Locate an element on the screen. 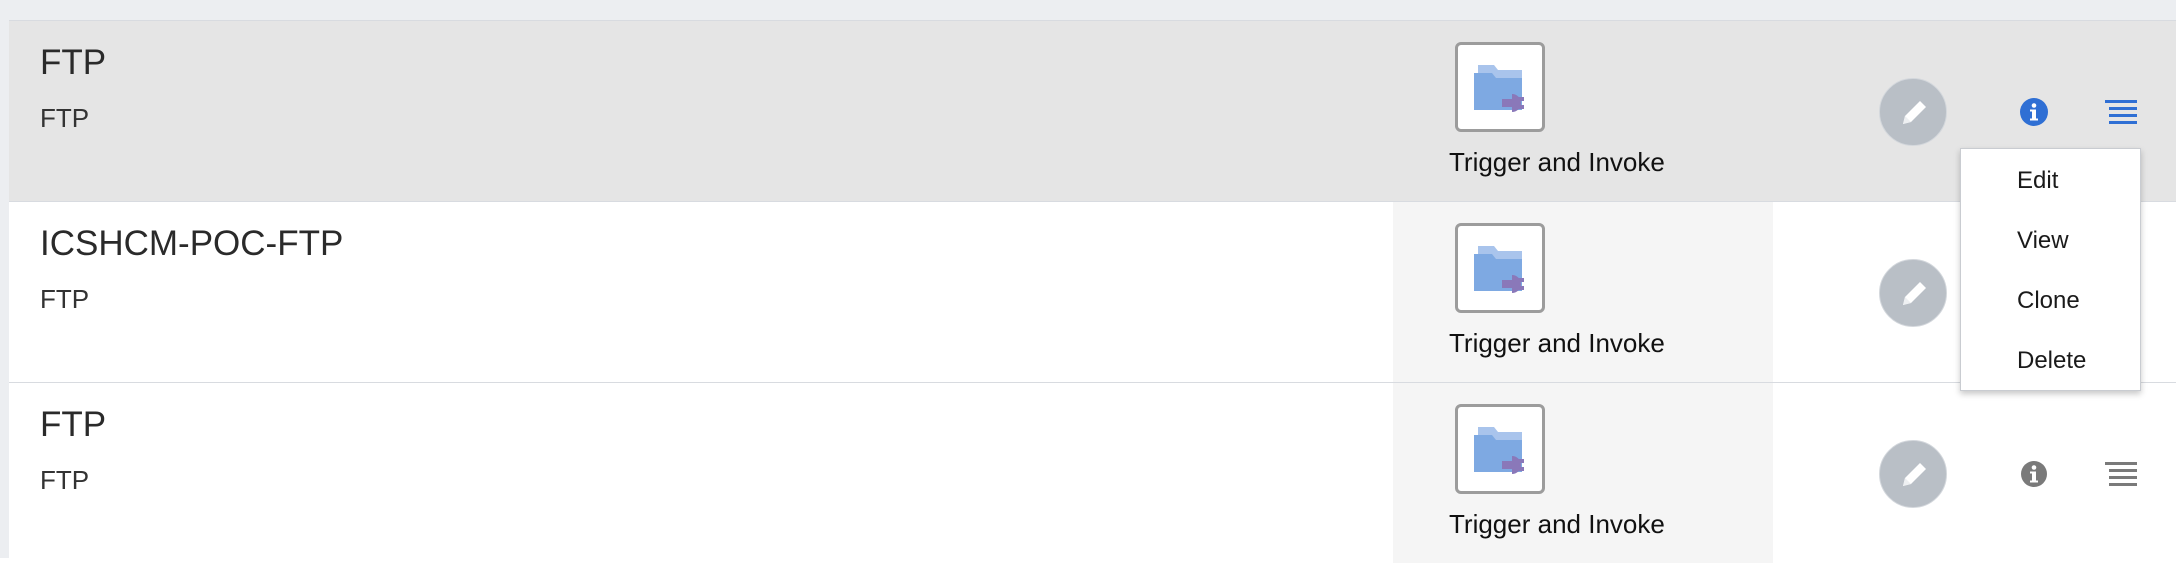 This screenshot has height=563, width=2176. menu-item-clone: Clone is located at coordinates (2048, 301).